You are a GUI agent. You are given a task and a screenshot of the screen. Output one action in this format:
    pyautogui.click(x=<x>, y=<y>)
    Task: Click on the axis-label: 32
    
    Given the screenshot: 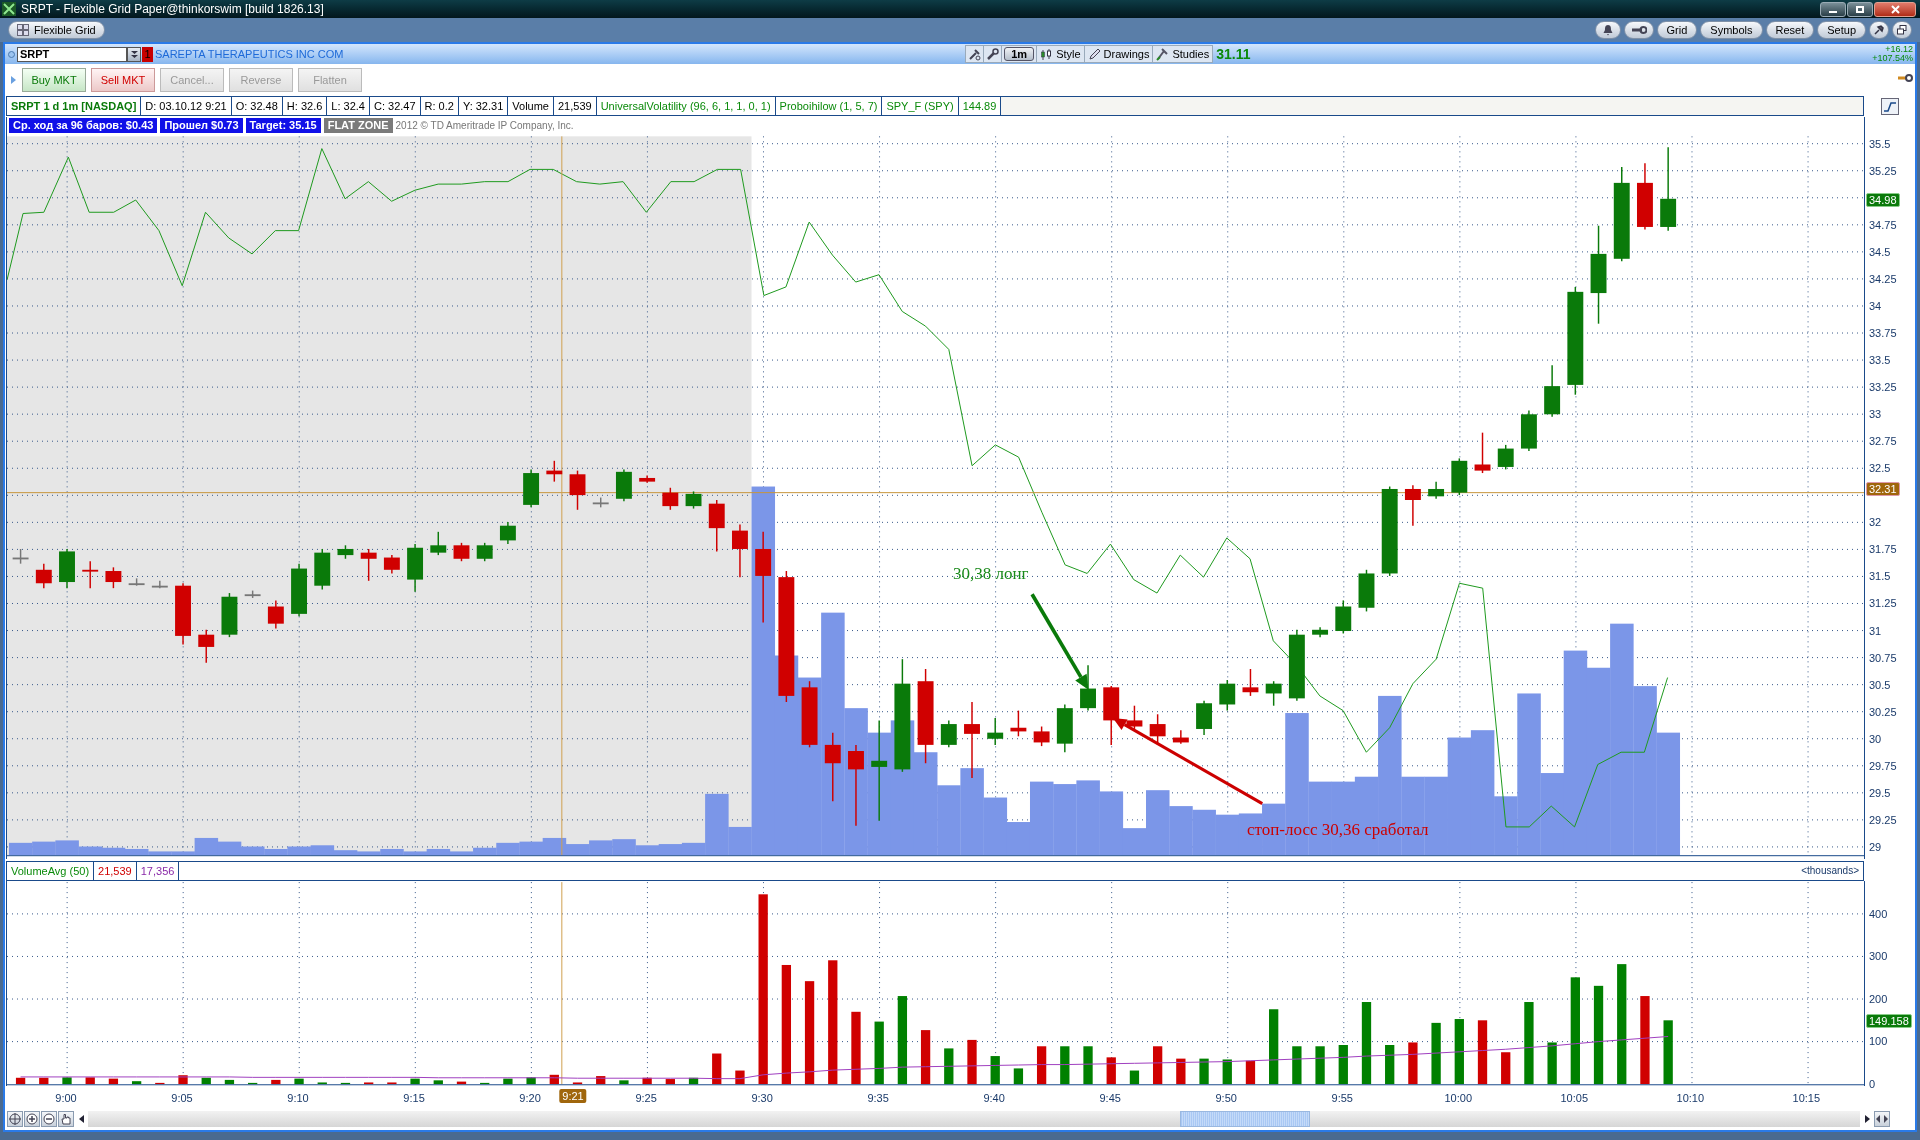 What is the action you would take?
    pyautogui.click(x=1875, y=522)
    